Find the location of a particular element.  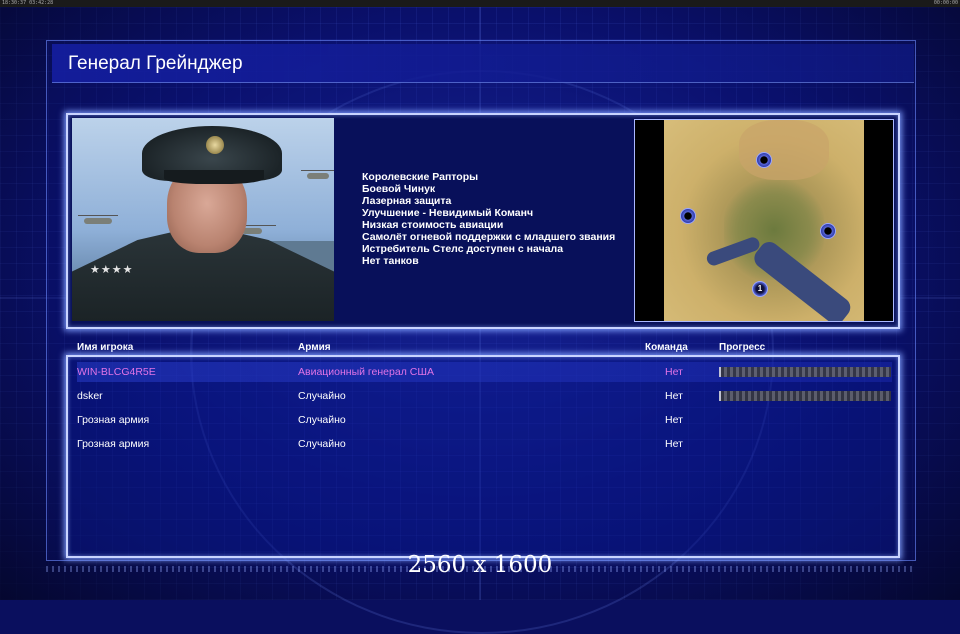

ability-item: Истребитель Стелс доступен с начала is located at coordinates (463, 249).